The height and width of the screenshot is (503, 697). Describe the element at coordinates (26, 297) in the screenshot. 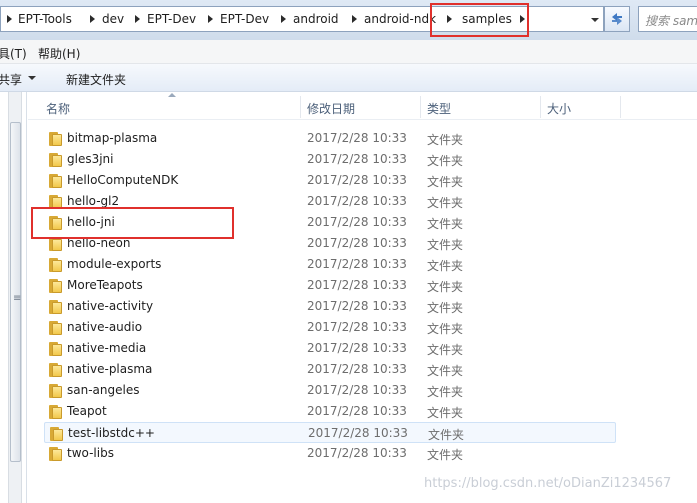

I see `pane-divider` at that location.